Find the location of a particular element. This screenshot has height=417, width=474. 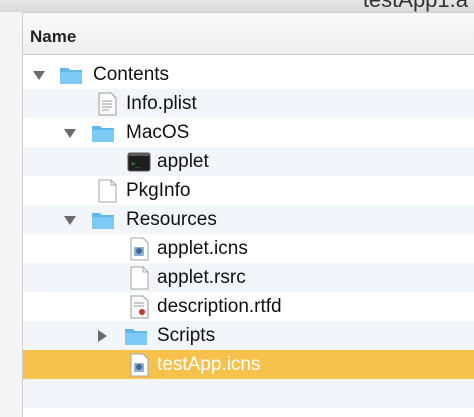

list-item-selected: testApp.icns is located at coordinates (248, 364).